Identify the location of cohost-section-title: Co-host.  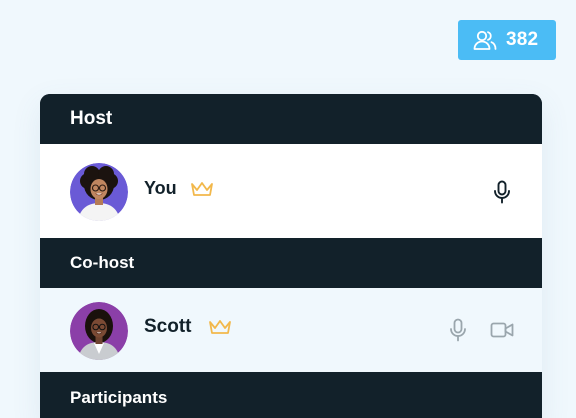
(102, 262).